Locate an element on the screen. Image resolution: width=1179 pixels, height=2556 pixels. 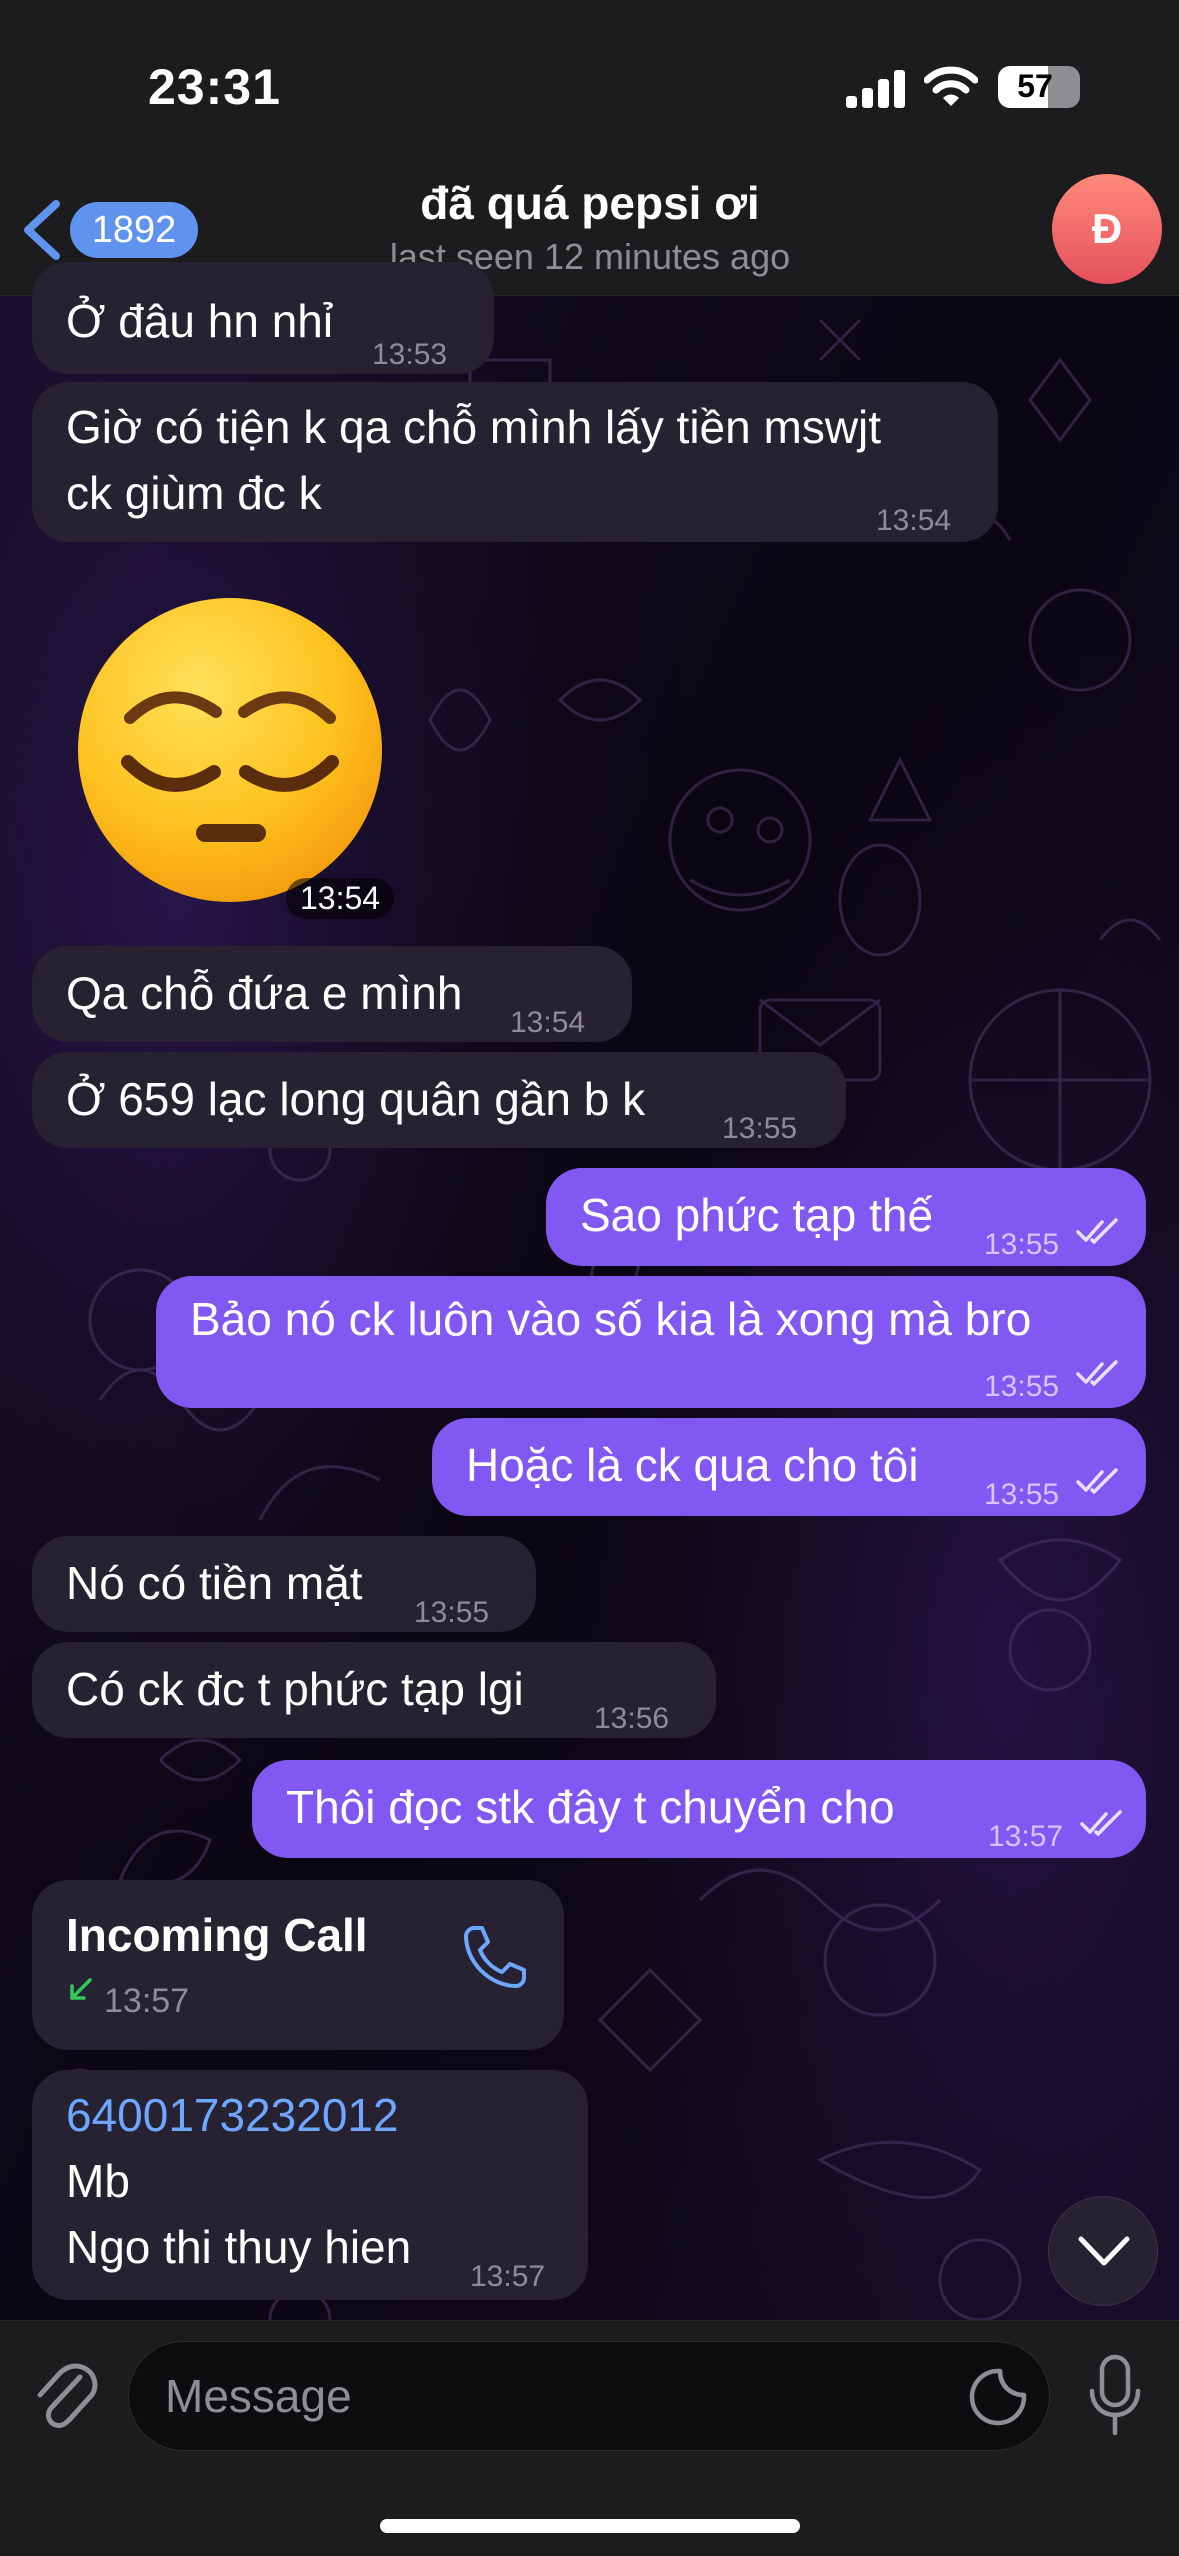
attach-icon is located at coordinates (65, 2396).